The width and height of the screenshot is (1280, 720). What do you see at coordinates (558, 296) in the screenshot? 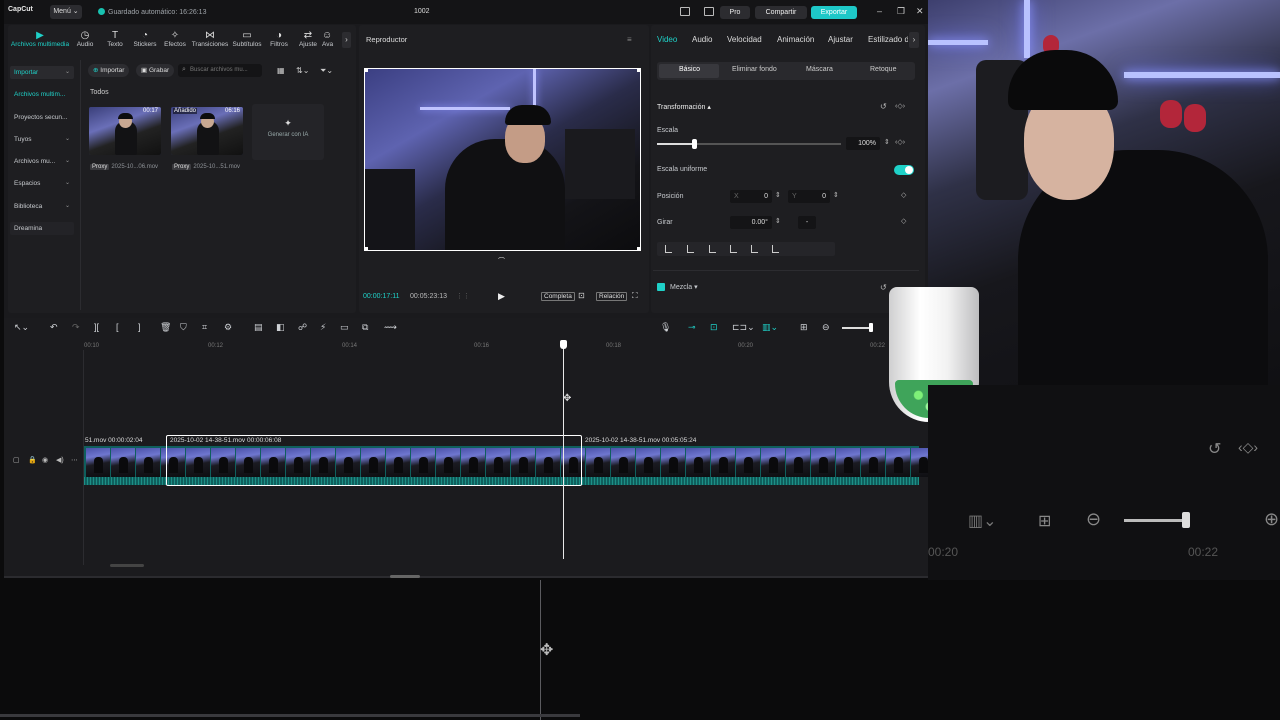
I see `full-quality-button: Completa` at bounding box center [558, 296].